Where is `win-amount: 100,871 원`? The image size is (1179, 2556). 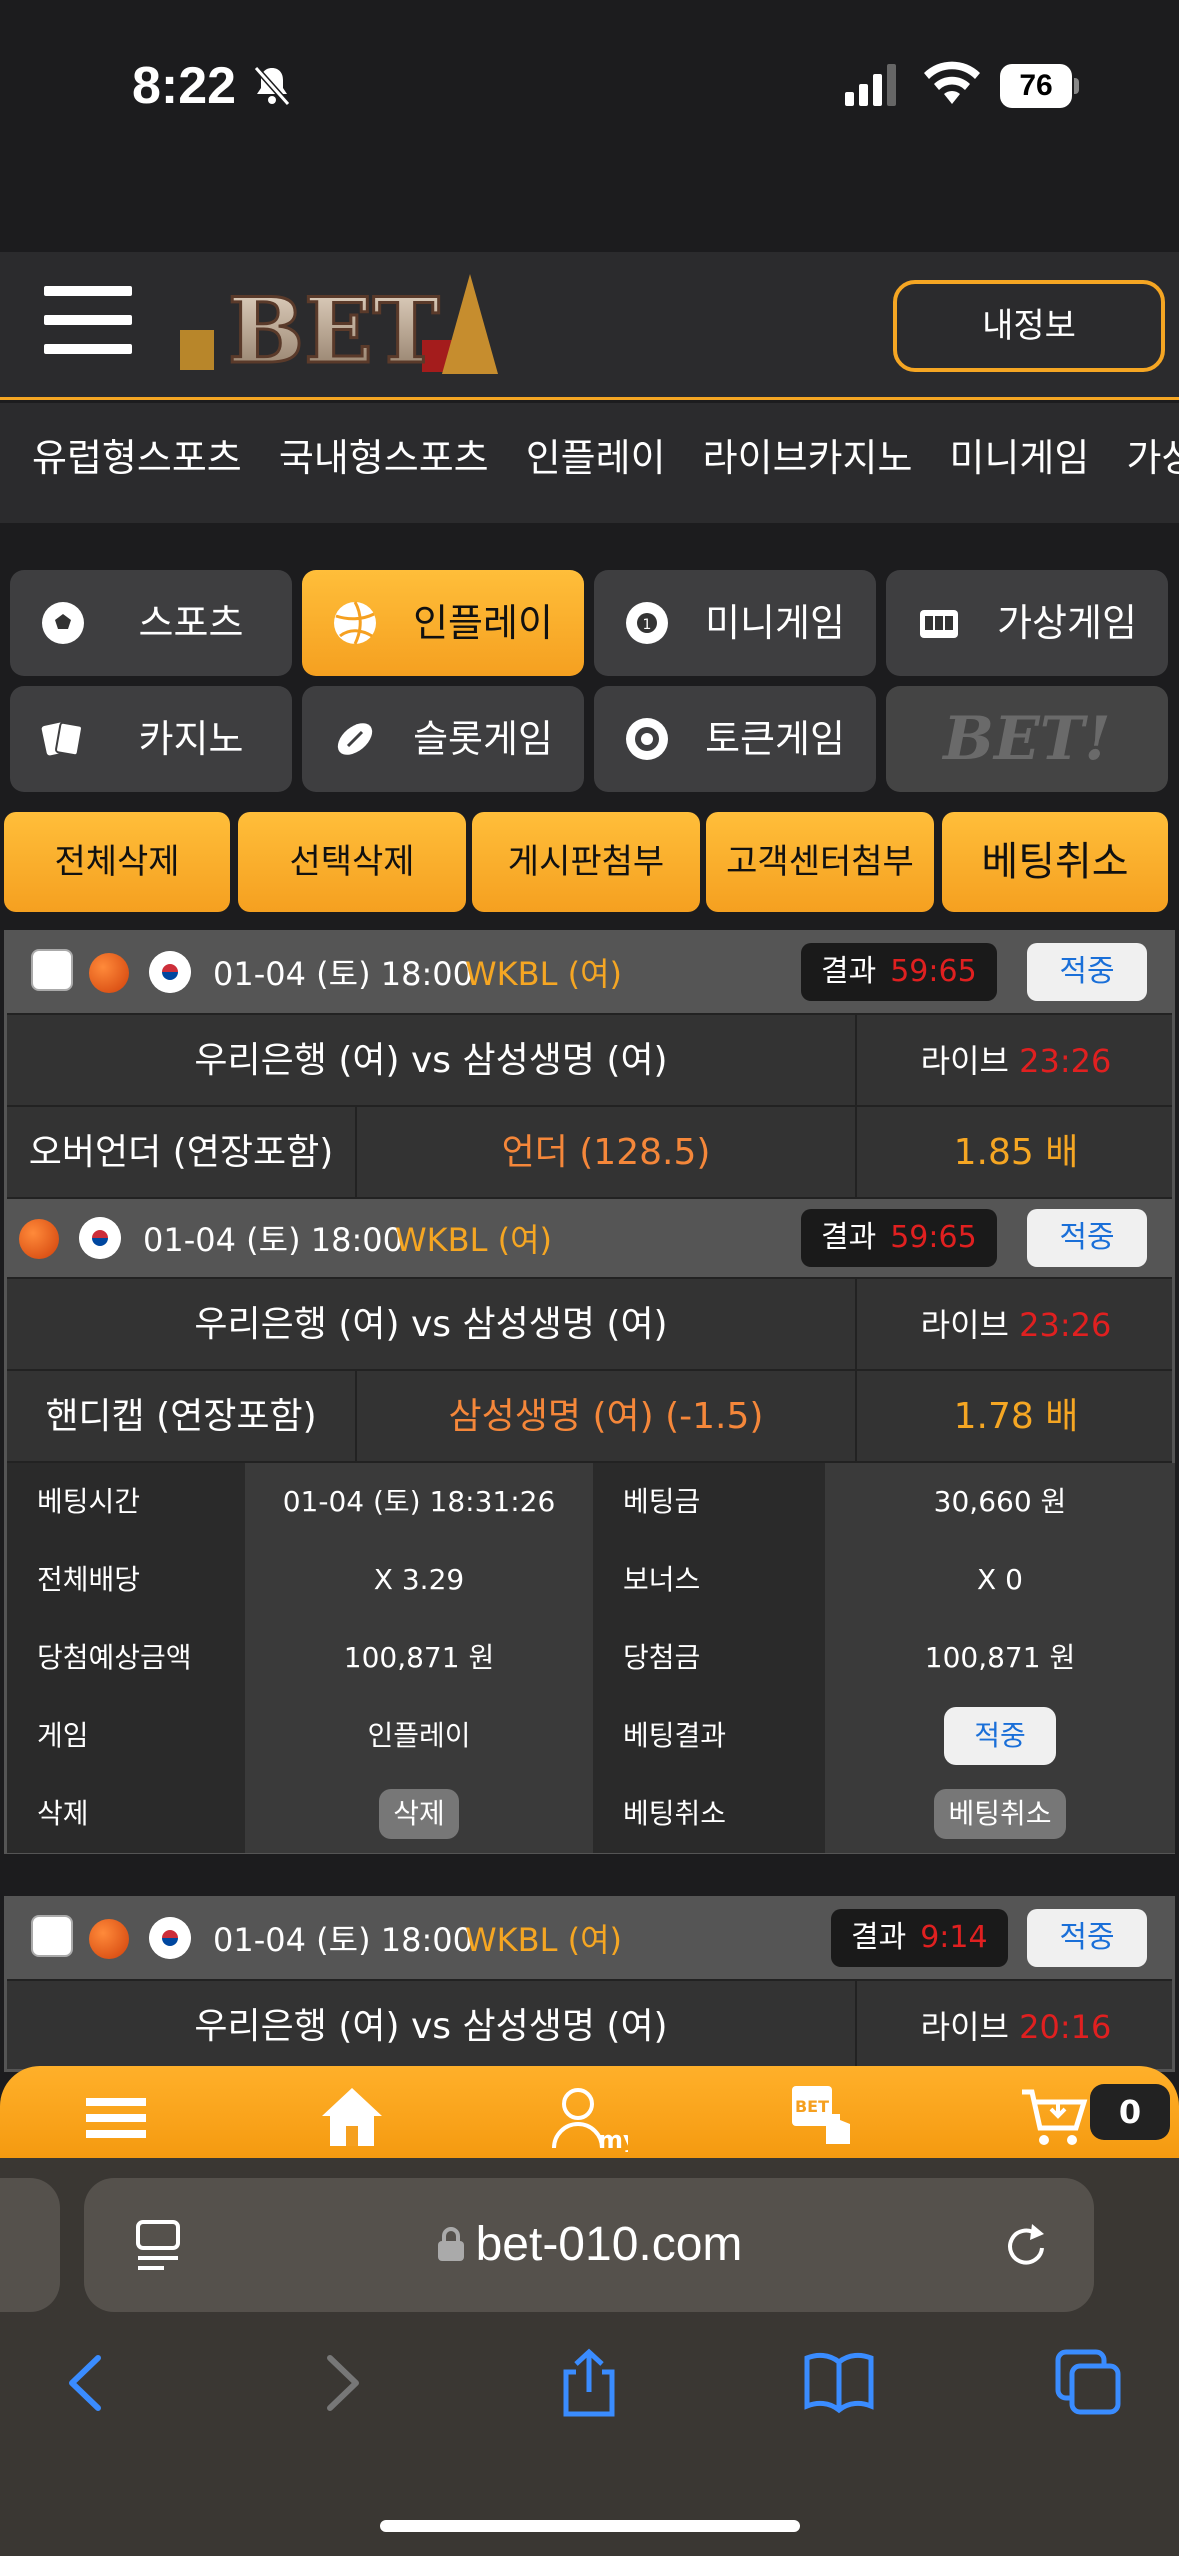
win-amount: 100,871 원 is located at coordinates (1000, 1658).